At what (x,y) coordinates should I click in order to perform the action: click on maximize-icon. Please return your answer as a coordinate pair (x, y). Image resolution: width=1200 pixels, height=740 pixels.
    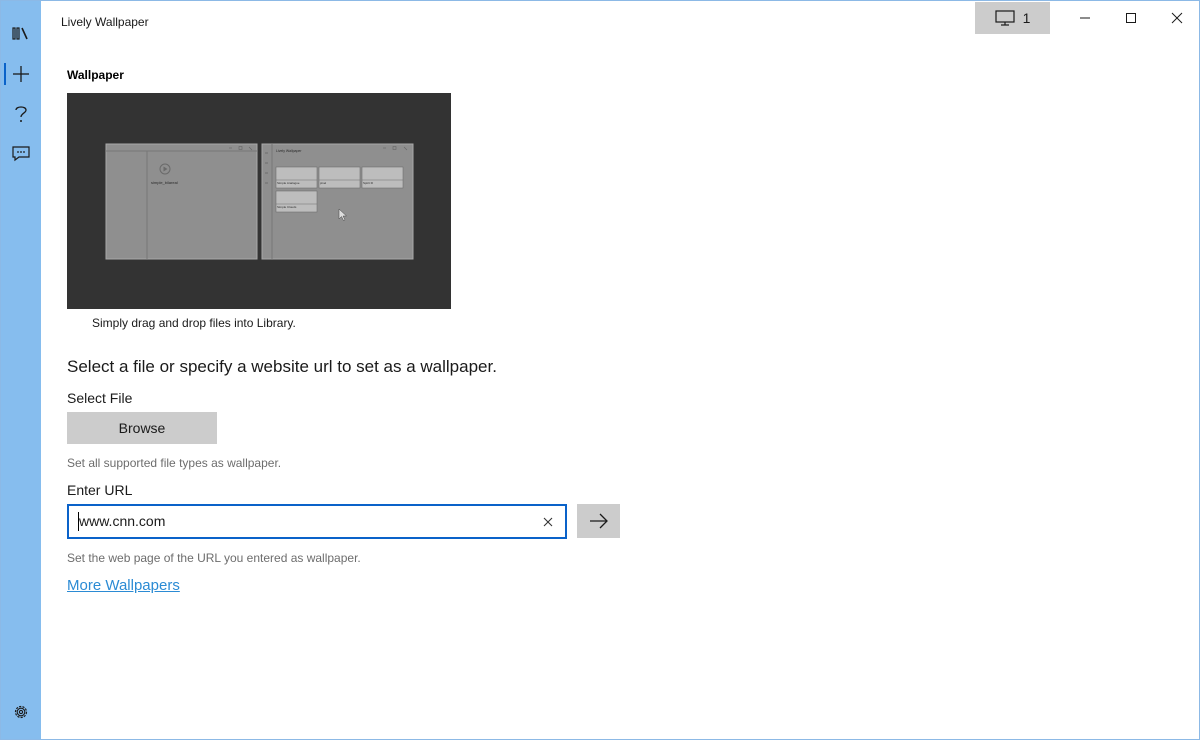
    Looking at the image, I should click on (1131, 18).